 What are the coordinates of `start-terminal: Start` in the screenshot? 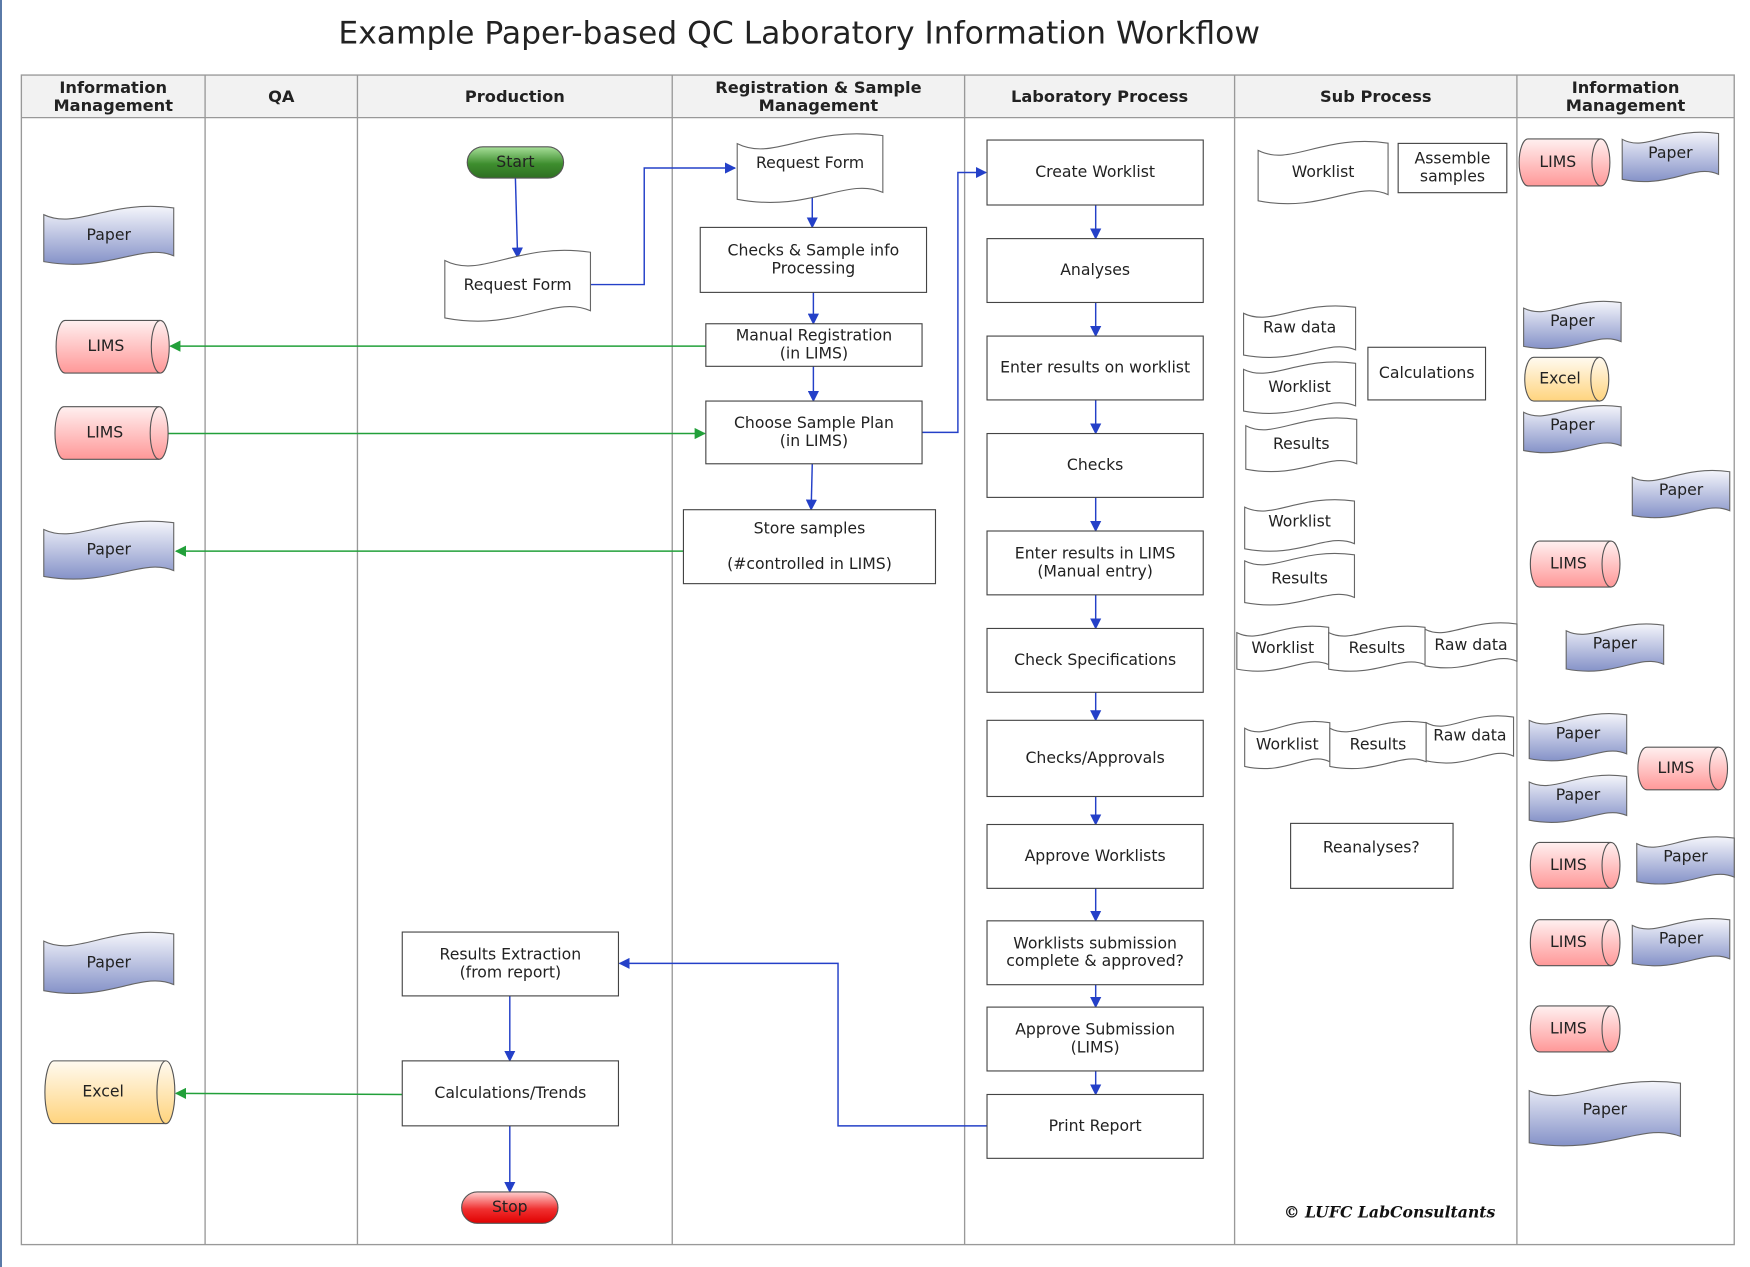 It's located at (515, 162).